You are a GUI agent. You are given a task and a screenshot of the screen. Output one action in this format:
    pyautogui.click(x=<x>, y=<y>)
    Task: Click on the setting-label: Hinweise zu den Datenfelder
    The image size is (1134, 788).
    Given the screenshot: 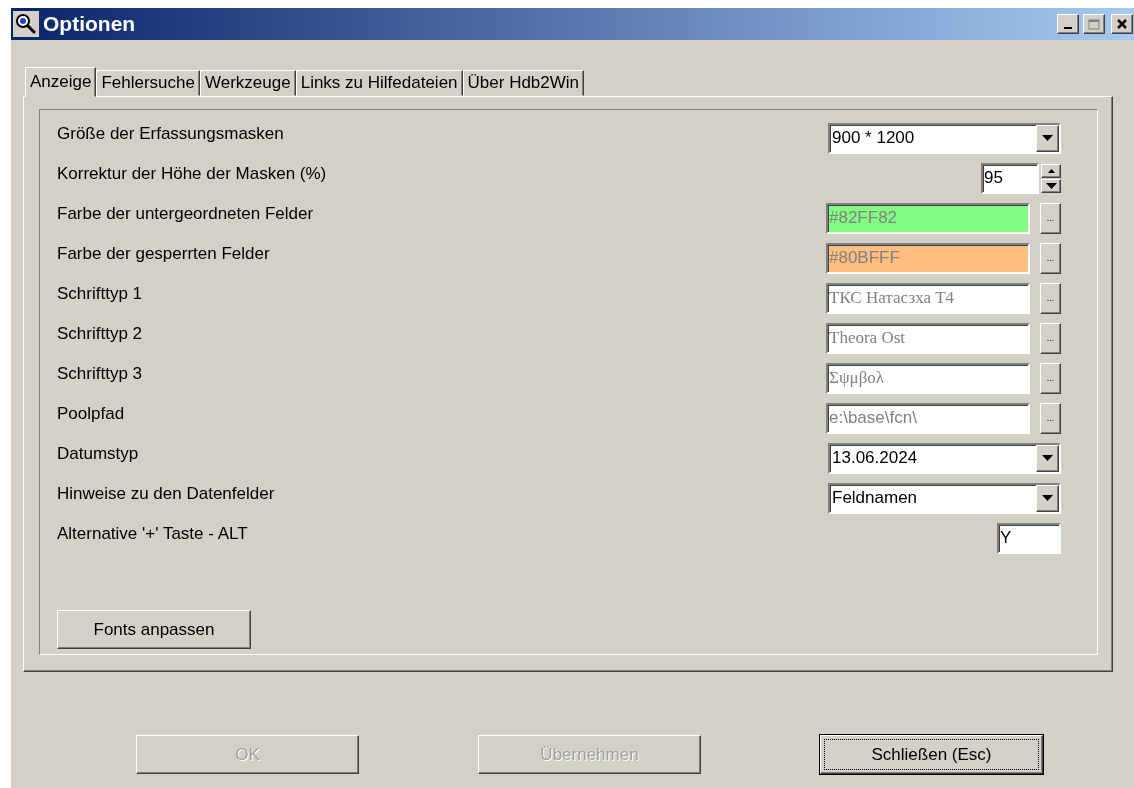 What is the action you would take?
    pyautogui.click(x=166, y=494)
    